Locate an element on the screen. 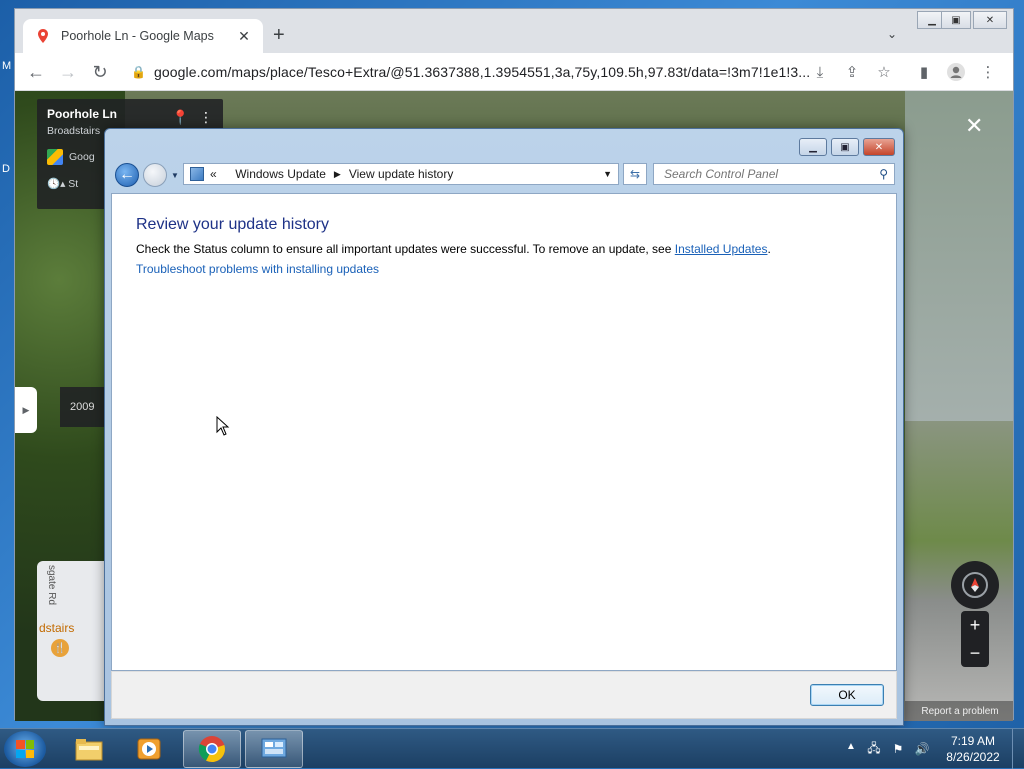 This screenshot has width=1024, height=769. start-button is located at coordinates (25, 749).